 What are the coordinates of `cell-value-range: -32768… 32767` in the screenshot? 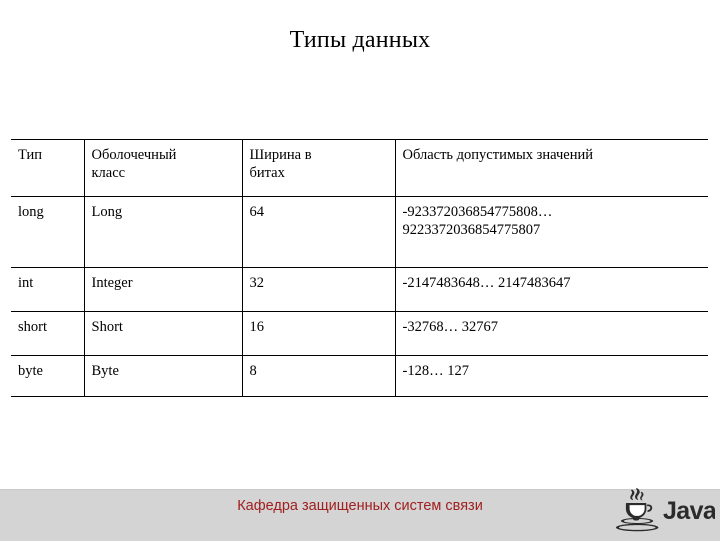 It's located at (551, 333).